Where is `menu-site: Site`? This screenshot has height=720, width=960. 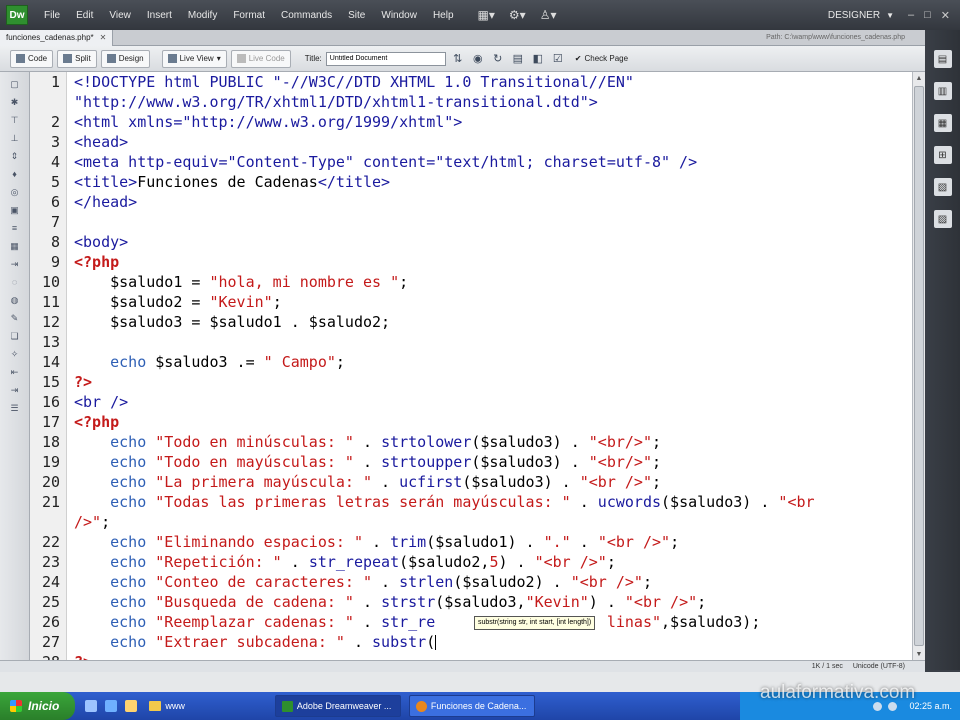
menu-site: Site is located at coordinates (356, 15).